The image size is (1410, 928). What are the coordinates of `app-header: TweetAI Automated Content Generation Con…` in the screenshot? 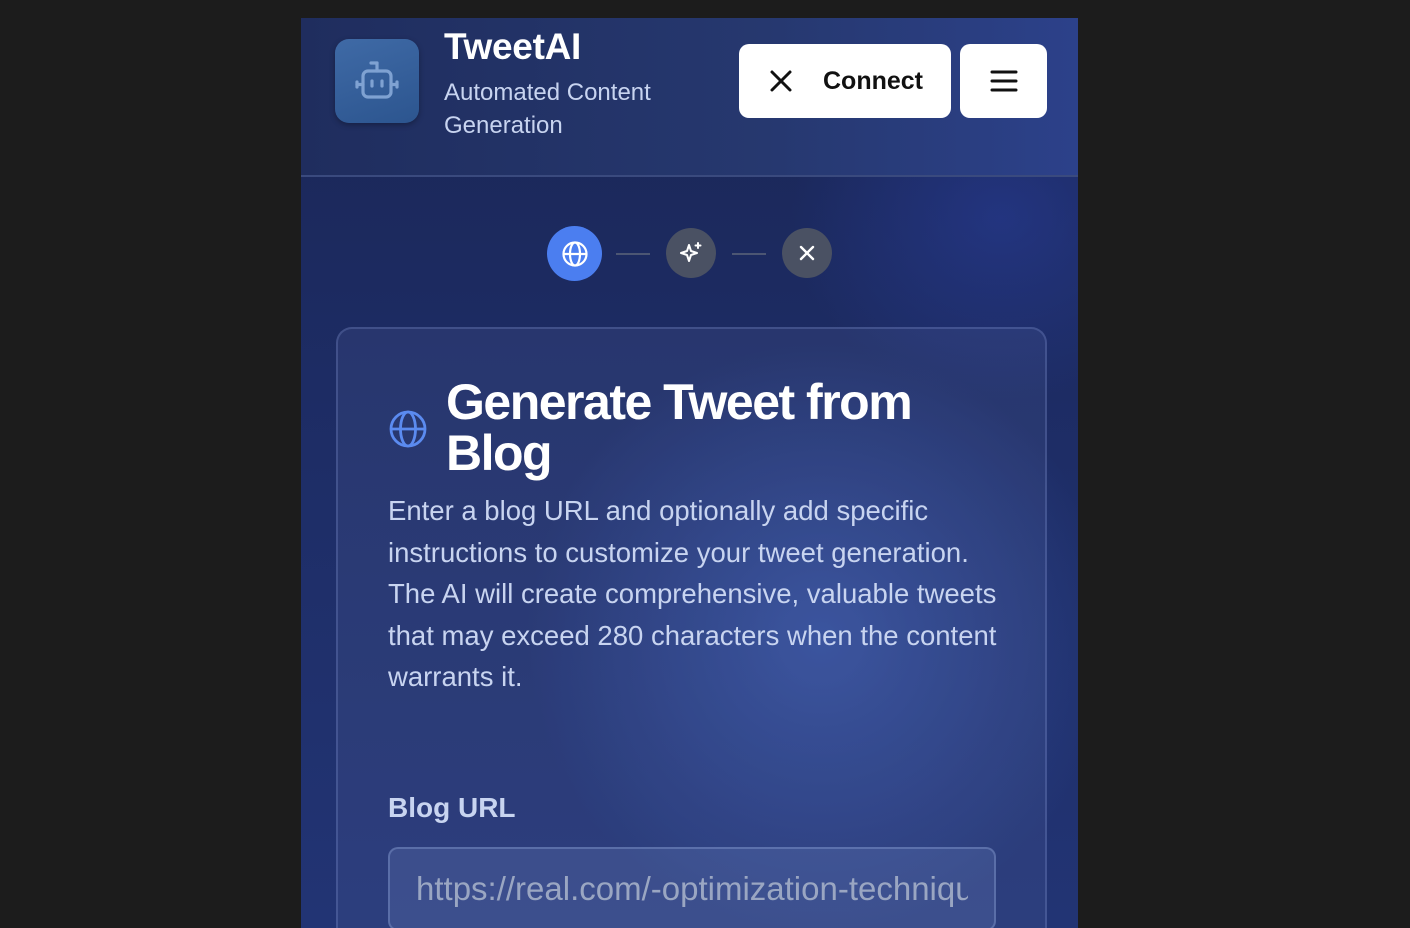 It's located at (689, 97).